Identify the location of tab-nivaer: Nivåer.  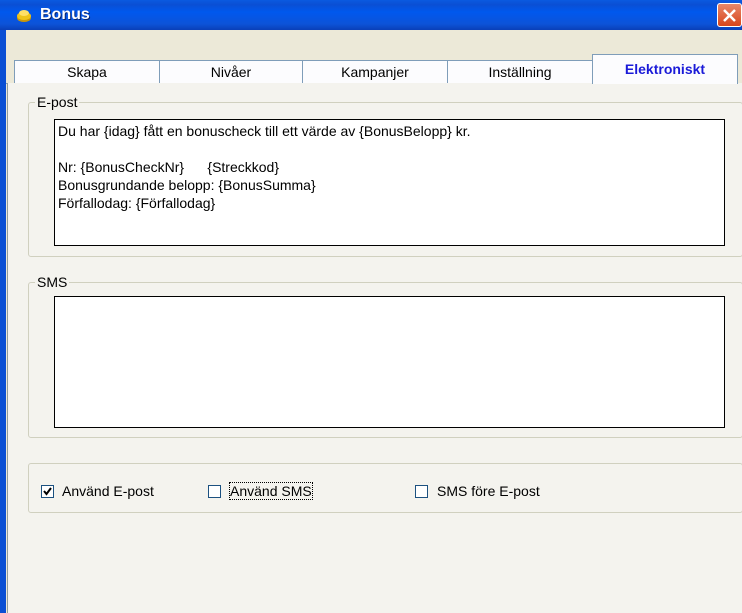
(231, 71).